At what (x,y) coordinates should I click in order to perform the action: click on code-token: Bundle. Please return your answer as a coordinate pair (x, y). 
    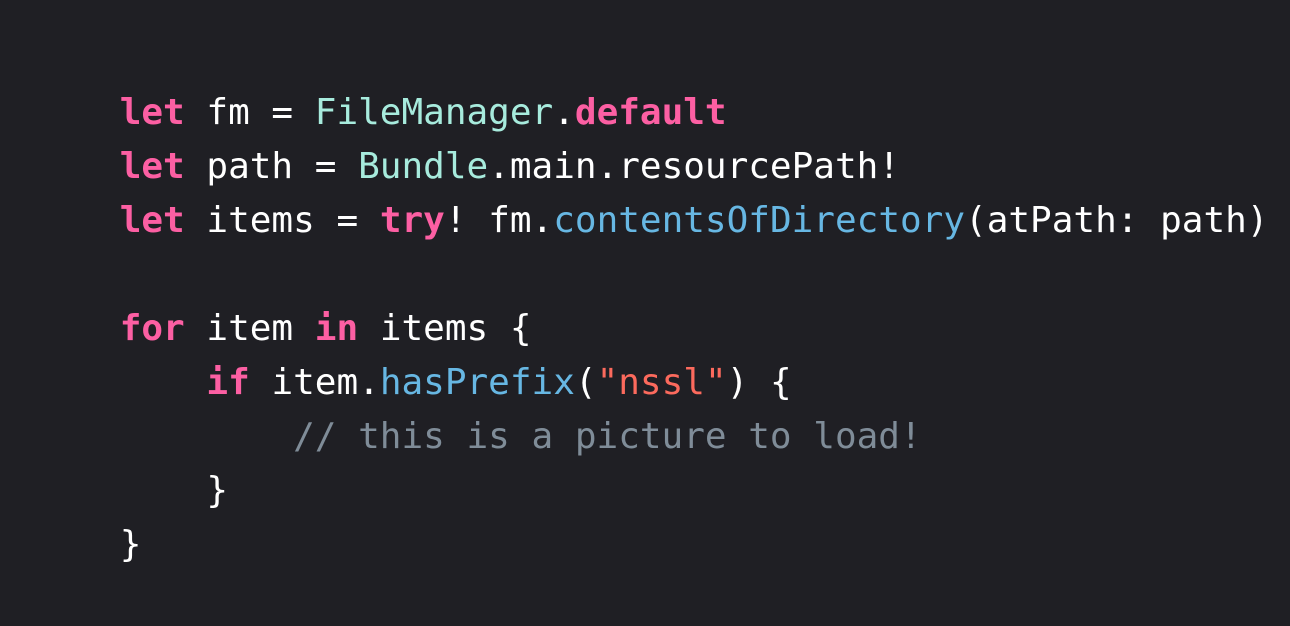
    Looking at the image, I should click on (423, 166).